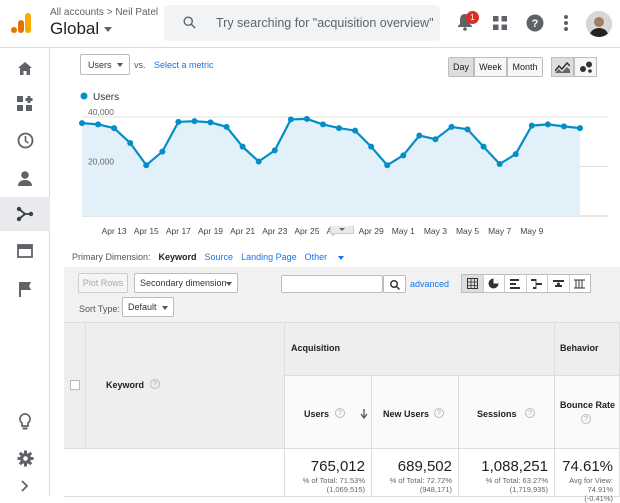  I want to click on nav-admin, so click(25, 458).